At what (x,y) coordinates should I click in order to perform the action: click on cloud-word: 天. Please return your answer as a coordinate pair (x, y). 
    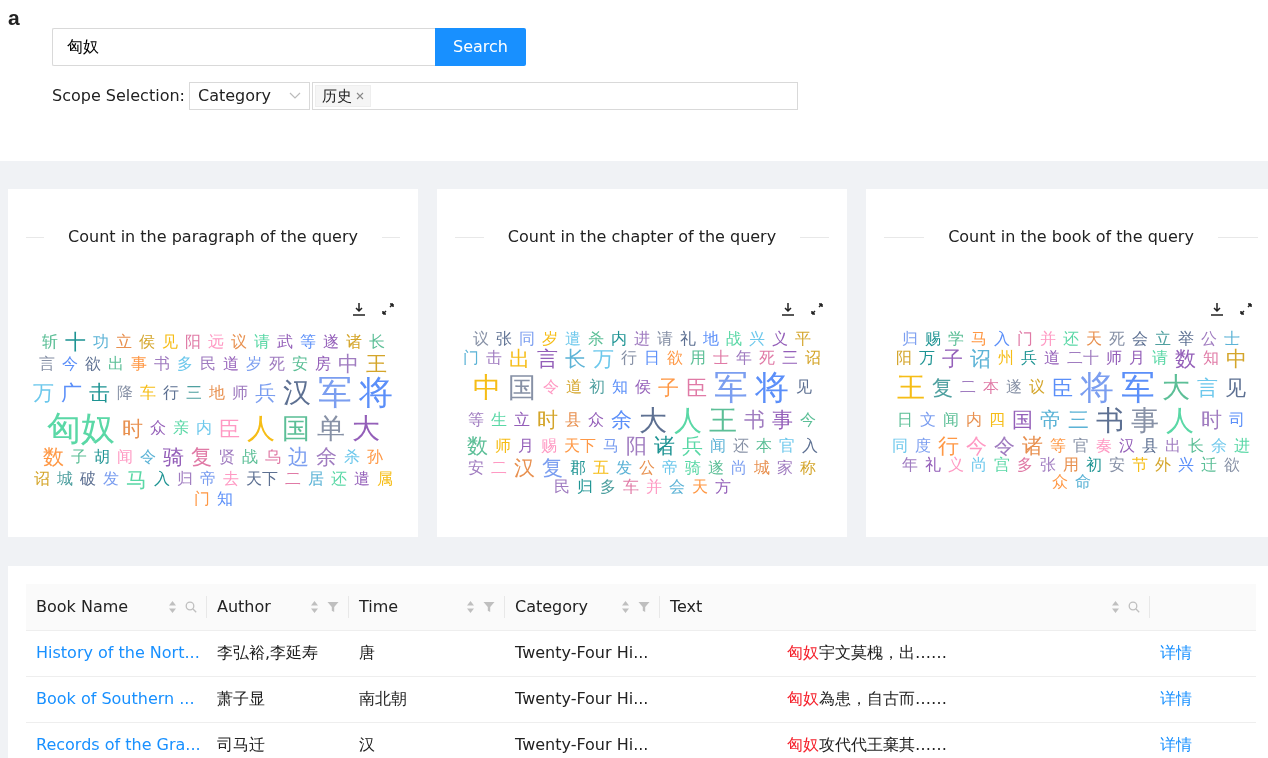
    Looking at the image, I should click on (699, 487).